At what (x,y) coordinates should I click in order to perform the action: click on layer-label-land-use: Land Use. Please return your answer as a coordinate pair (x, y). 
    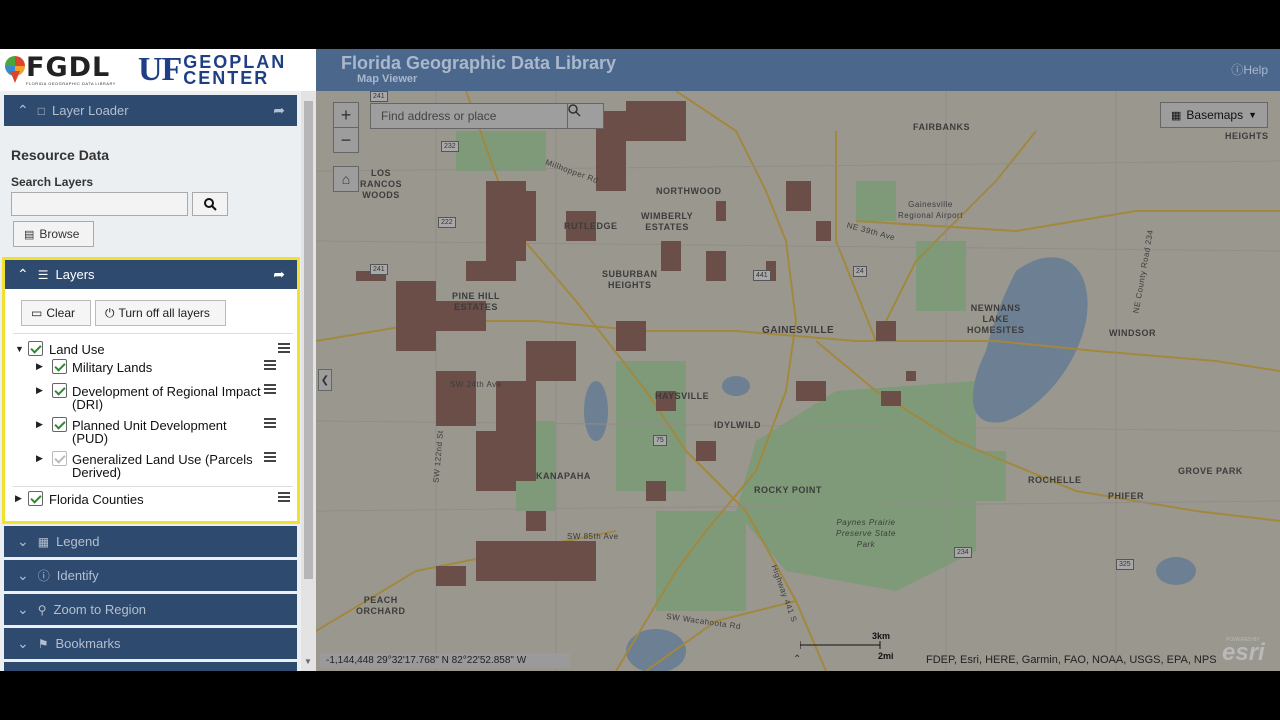
    Looking at the image, I should click on (77, 349).